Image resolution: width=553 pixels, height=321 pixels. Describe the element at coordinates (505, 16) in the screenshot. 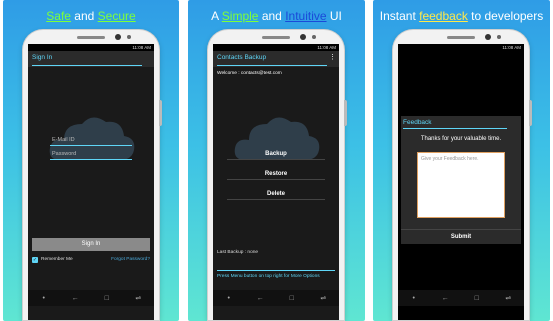

I see `caption-word: to developers` at that location.